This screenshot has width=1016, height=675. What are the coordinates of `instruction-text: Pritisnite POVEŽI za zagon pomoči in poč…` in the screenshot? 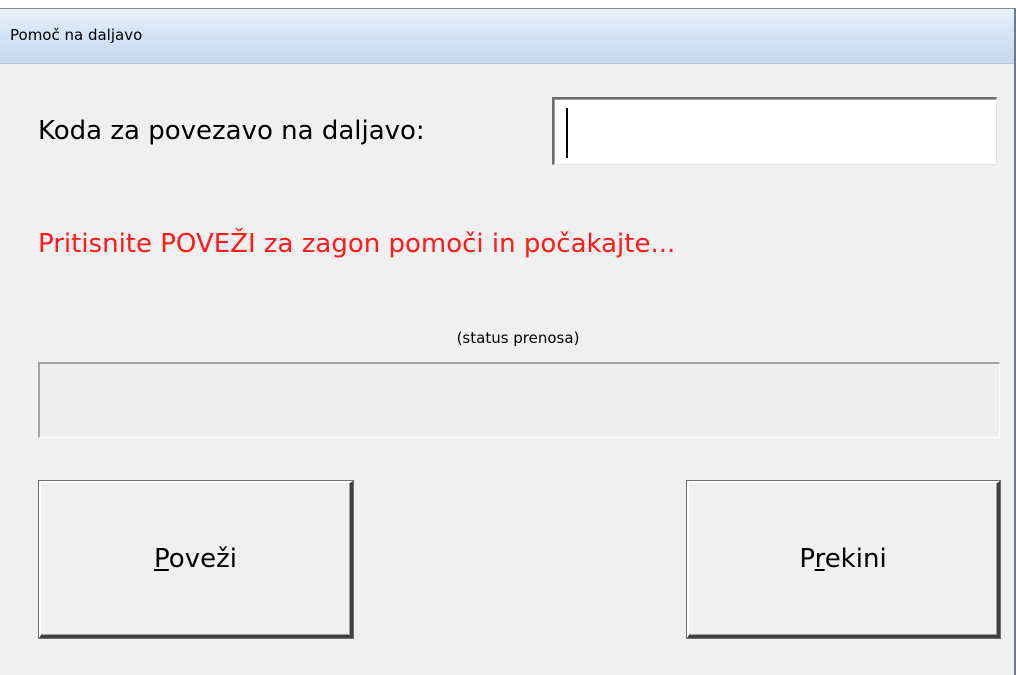 It's located at (357, 244).